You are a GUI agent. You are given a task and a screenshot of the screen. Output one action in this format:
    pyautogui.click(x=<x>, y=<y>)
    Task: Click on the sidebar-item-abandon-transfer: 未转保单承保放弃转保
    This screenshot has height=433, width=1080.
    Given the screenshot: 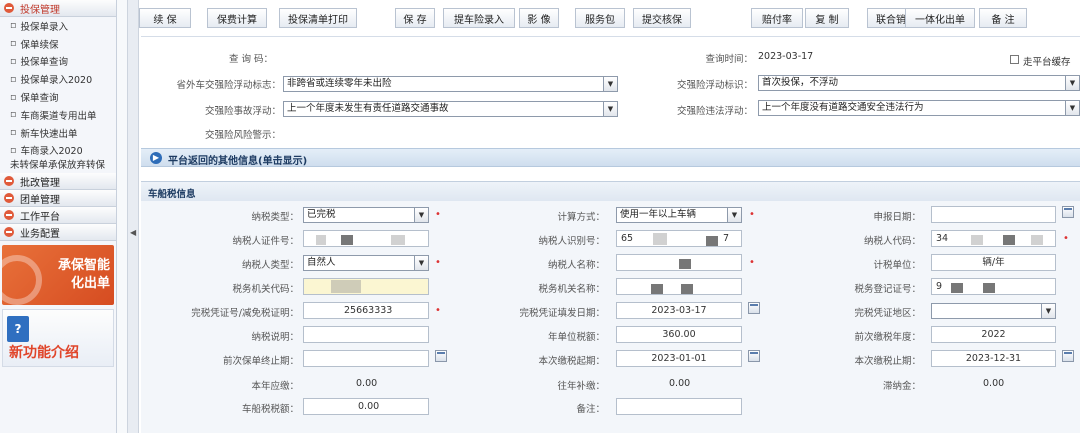 What is the action you would take?
    pyautogui.click(x=58, y=166)
    